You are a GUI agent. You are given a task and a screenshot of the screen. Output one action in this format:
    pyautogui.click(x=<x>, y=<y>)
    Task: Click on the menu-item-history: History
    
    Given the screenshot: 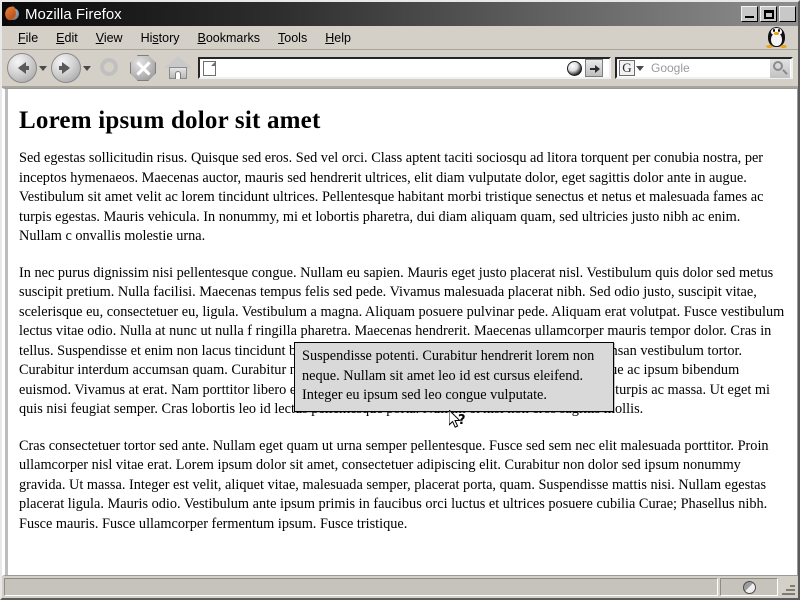 What is the action you would take?
    pyautogui.click(x=160, y=38)
    